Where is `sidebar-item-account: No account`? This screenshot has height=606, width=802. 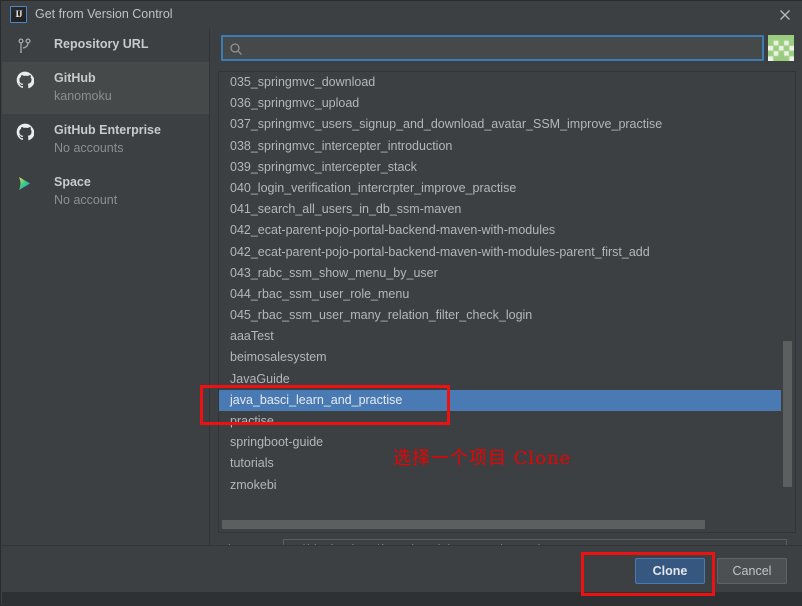 sidebar-item-account: No account is located at coordinates (86, 200).